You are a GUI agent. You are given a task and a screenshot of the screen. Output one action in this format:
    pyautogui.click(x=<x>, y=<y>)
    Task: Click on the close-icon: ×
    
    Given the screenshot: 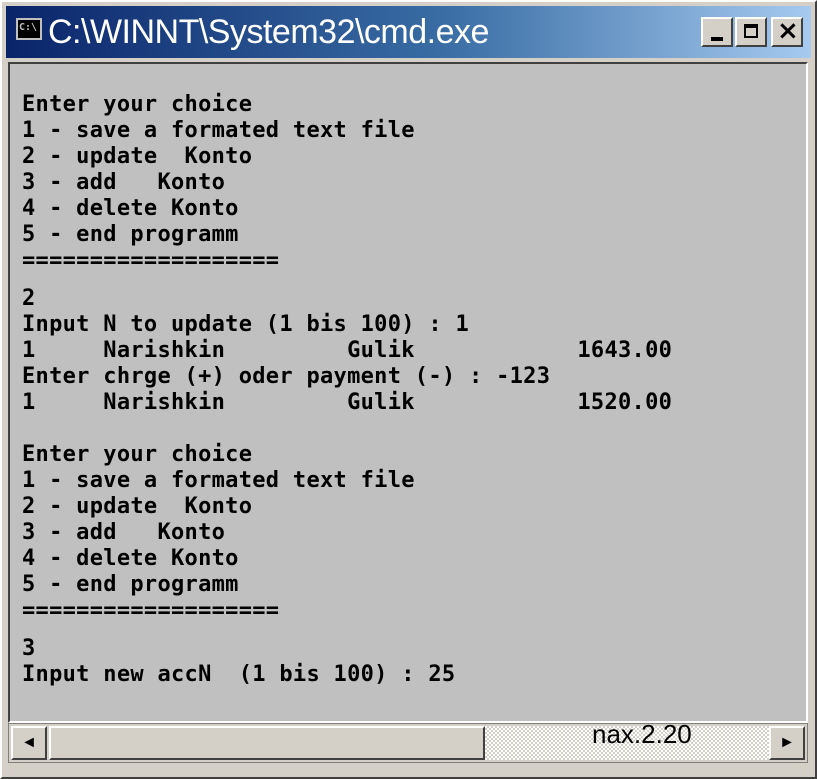 What is the action you would take?
    pyautogui.click(x=788, y=31)
    